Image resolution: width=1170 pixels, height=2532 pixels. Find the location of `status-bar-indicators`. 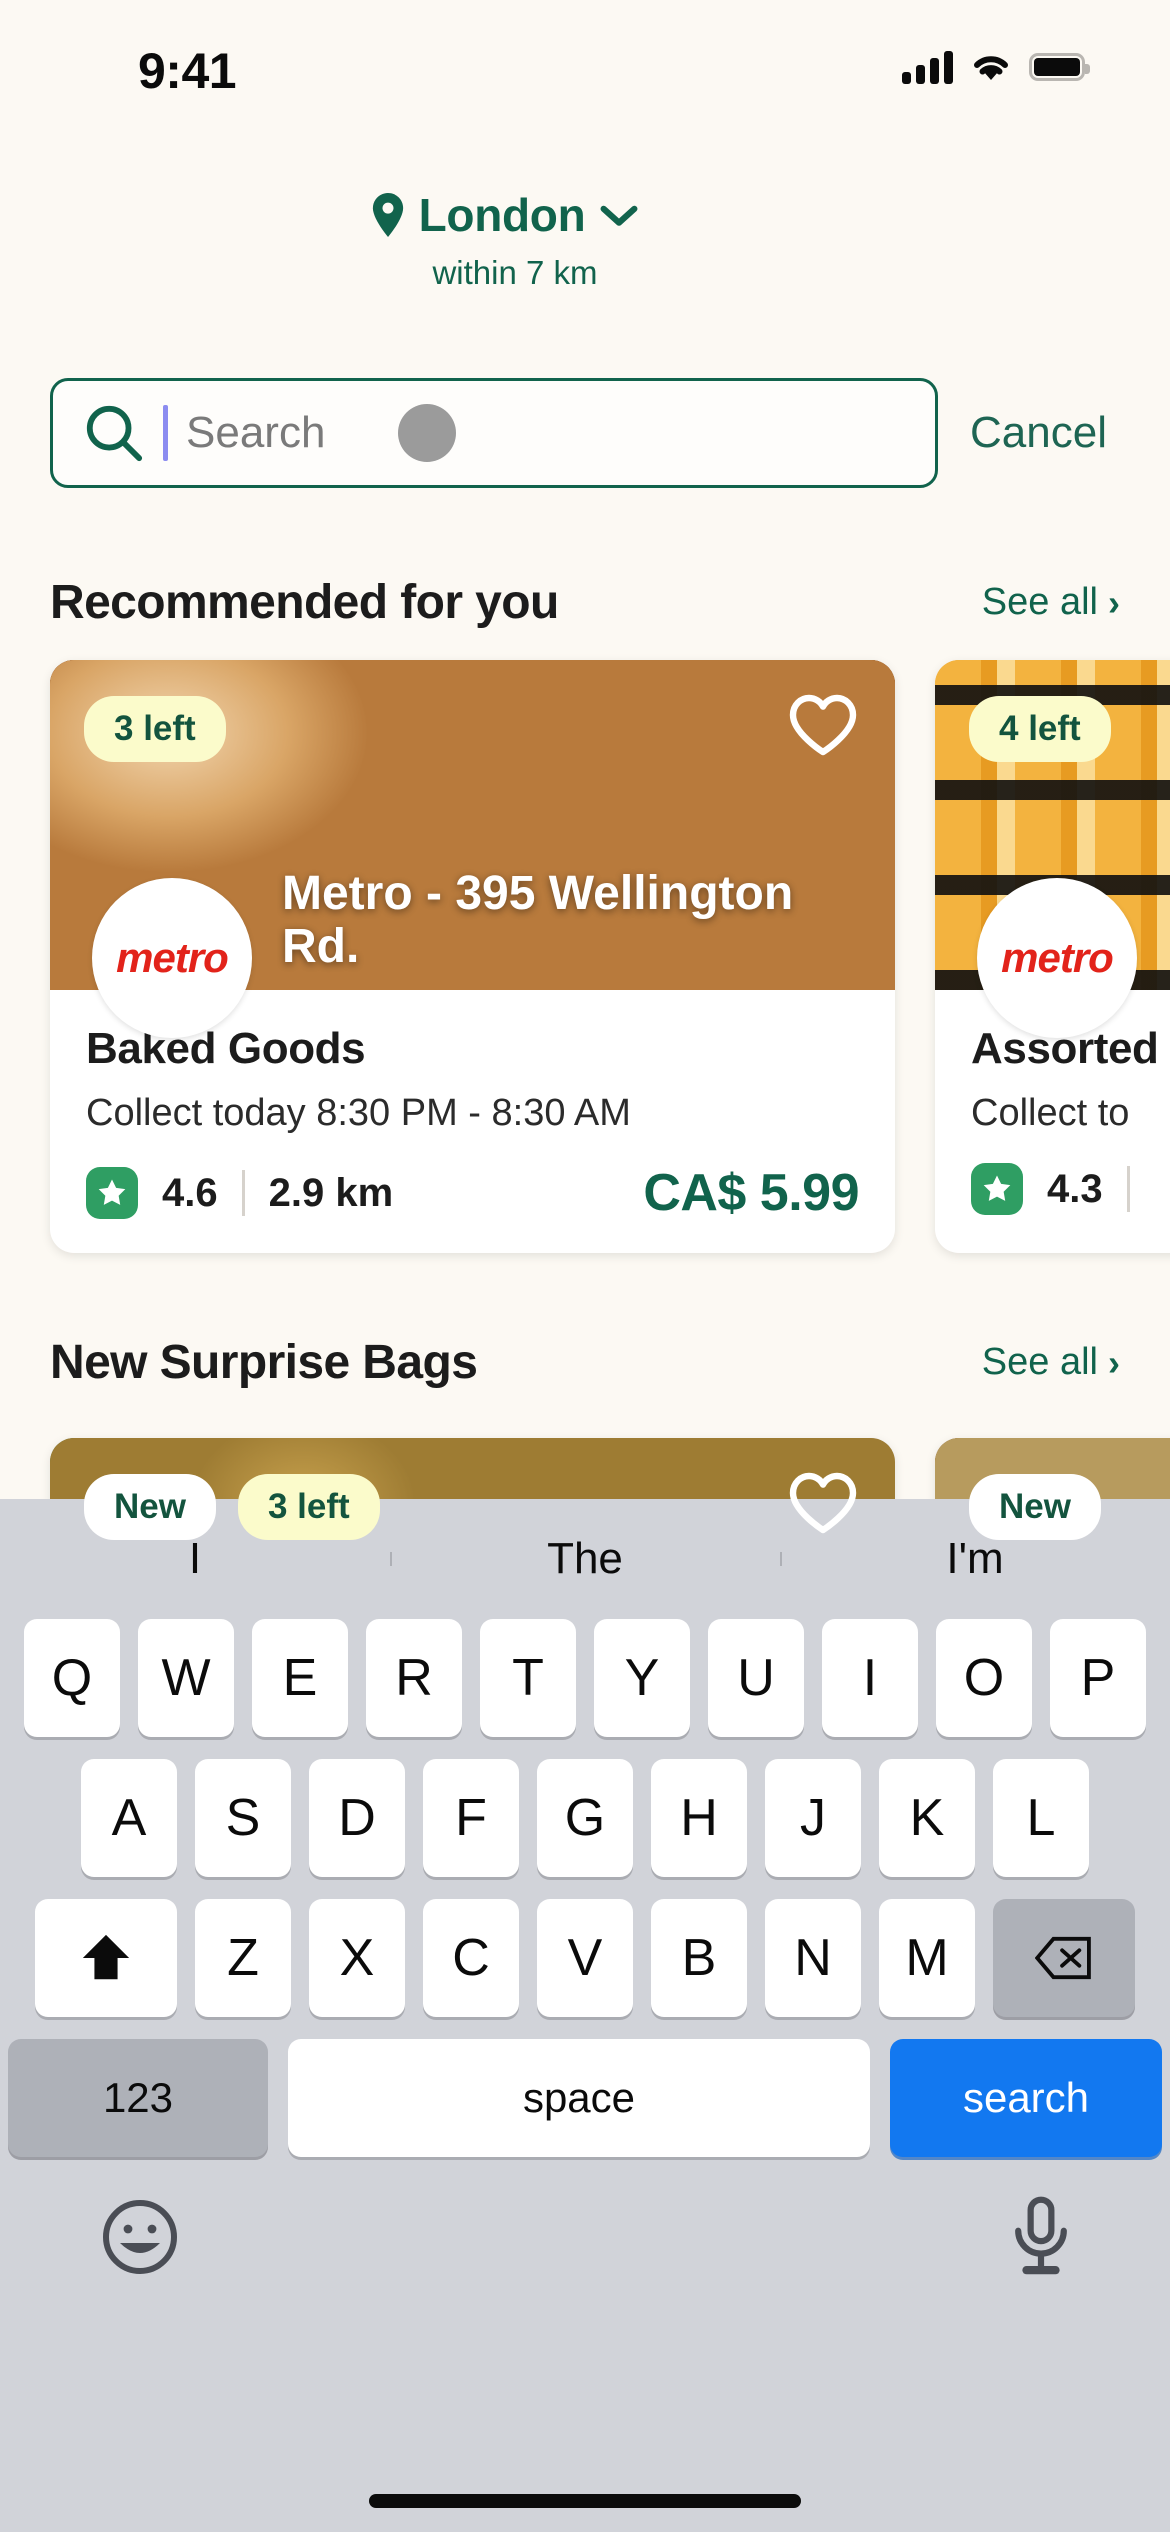

status-bar-indicators is located at coordinates (996, 67).